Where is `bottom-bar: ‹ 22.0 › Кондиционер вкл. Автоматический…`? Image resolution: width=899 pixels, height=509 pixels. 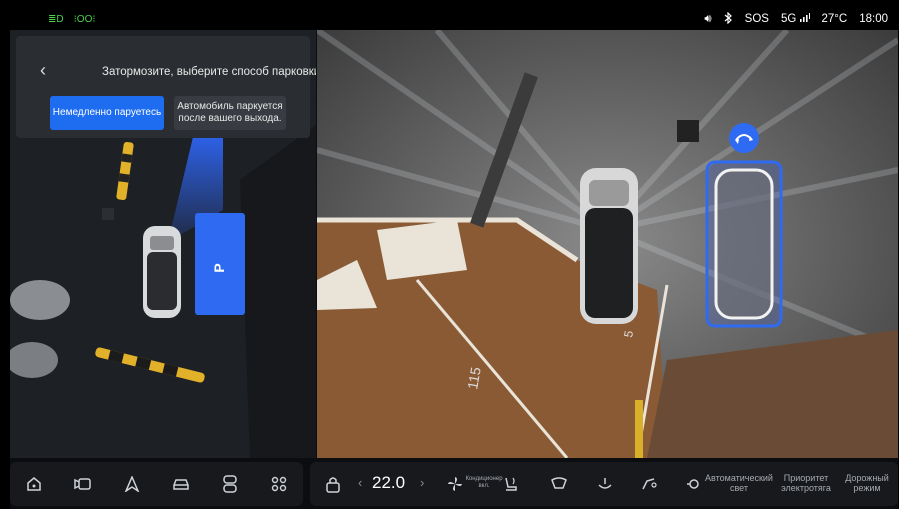 bottom-bar: ‹ 22.0 › Кондиционер вкл. Автоматический… is located at coordinates (454, 484).